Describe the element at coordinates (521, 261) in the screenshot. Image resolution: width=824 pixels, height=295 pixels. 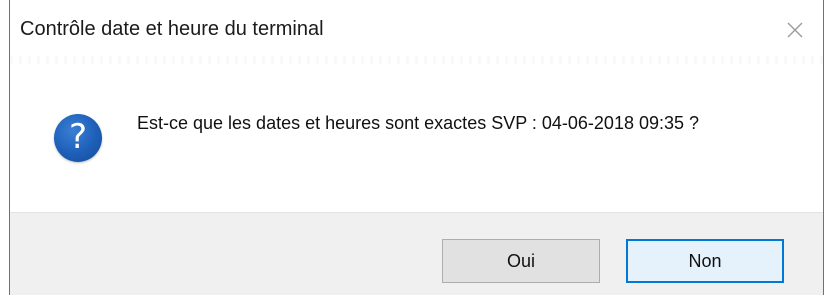
I see `yes-button: Oui` at that location.